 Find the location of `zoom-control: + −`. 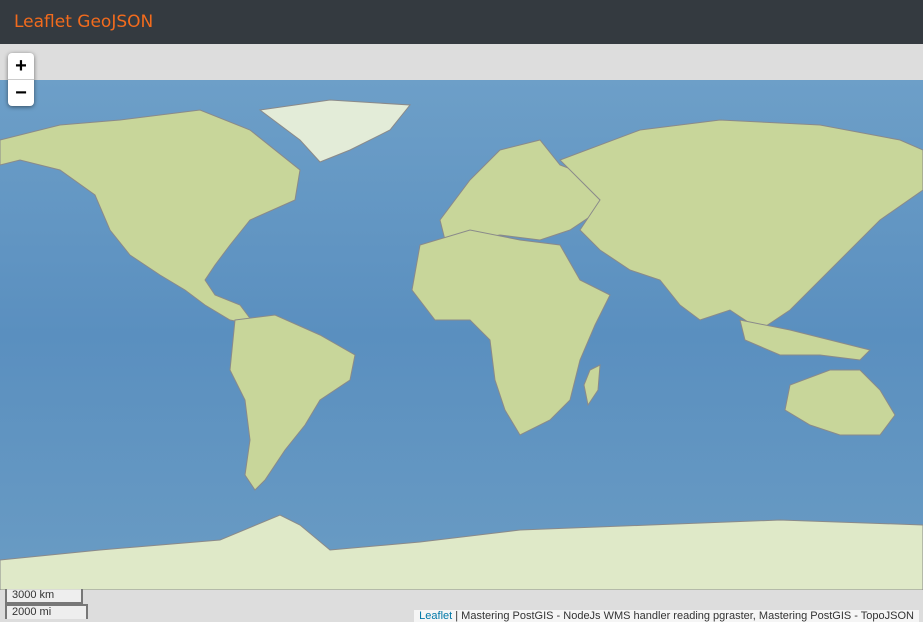

zoom-control: + − is located at coordinates (21, 79).